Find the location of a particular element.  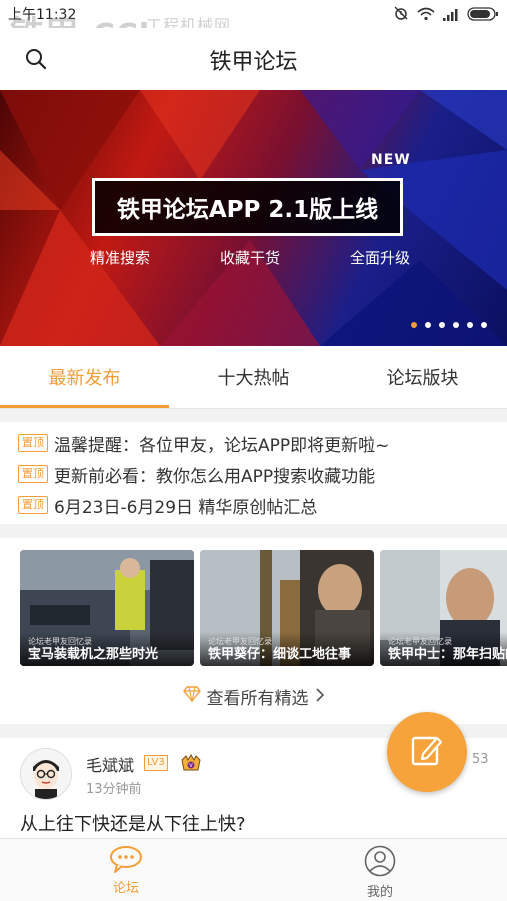

card-title: 铁甲葵仔：细谈工地往事 is located at coordinates (280, 654).